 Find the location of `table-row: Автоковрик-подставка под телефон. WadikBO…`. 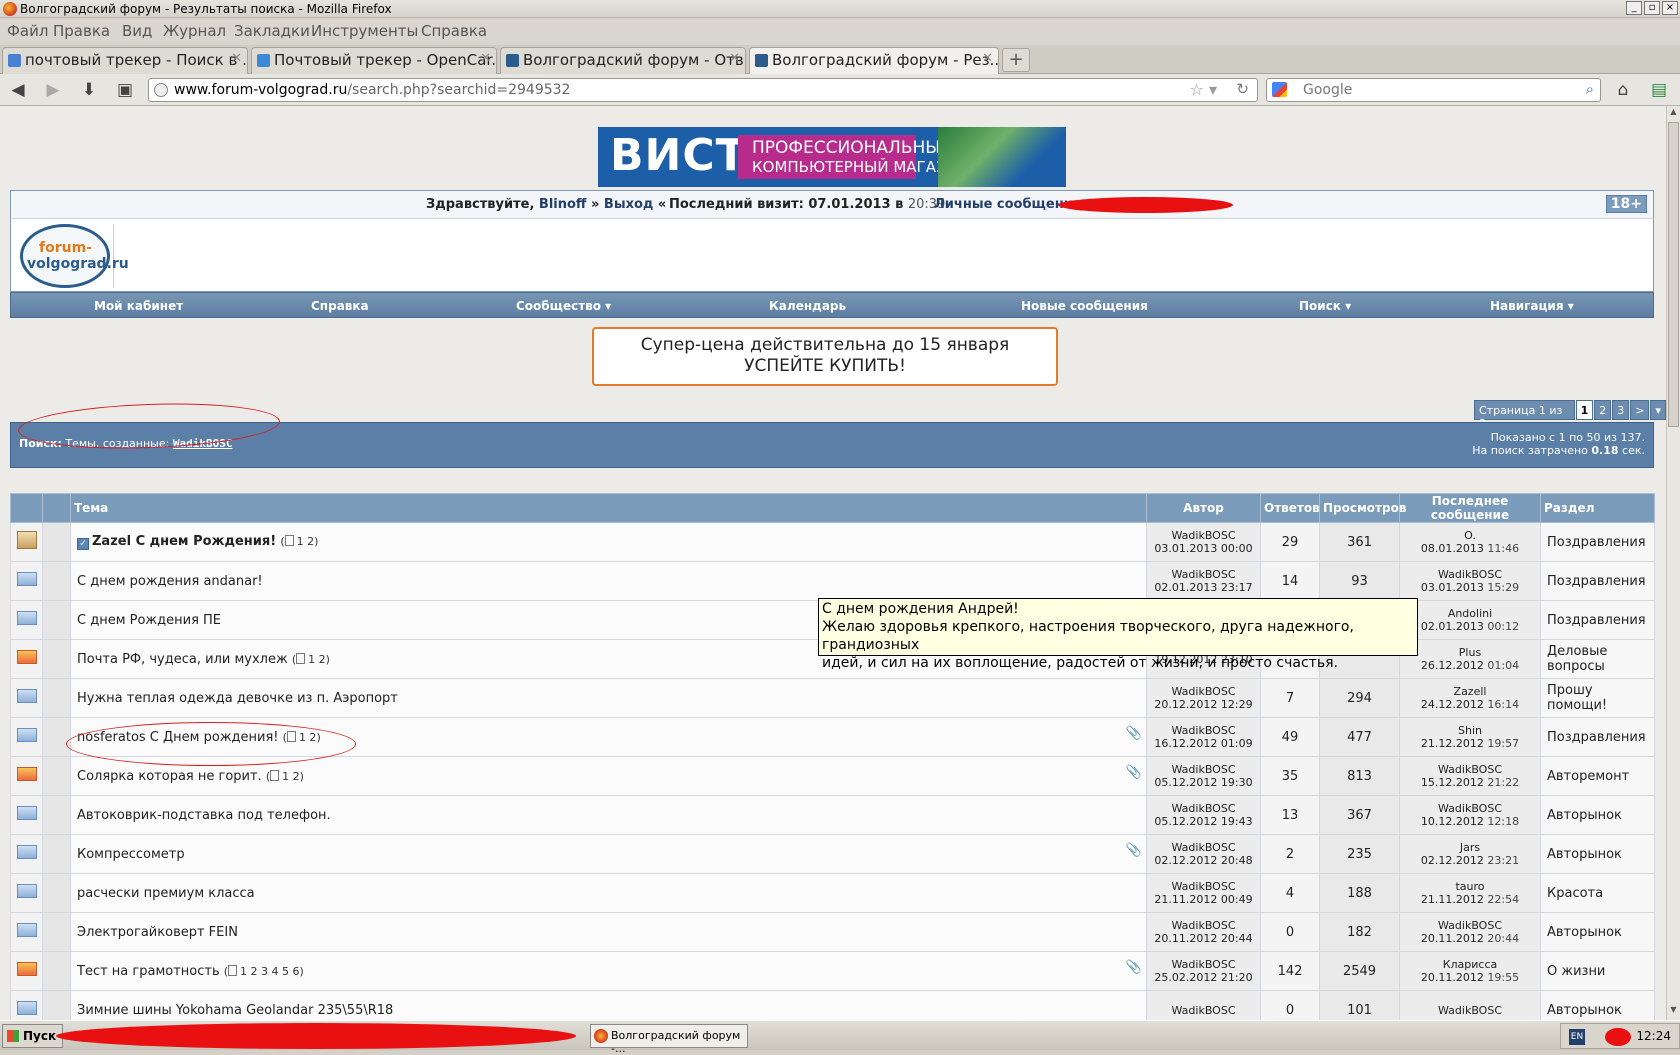

table-row: Автоковрик-подставка под телефон. WadikBO… is located at coordinates (832, 815).